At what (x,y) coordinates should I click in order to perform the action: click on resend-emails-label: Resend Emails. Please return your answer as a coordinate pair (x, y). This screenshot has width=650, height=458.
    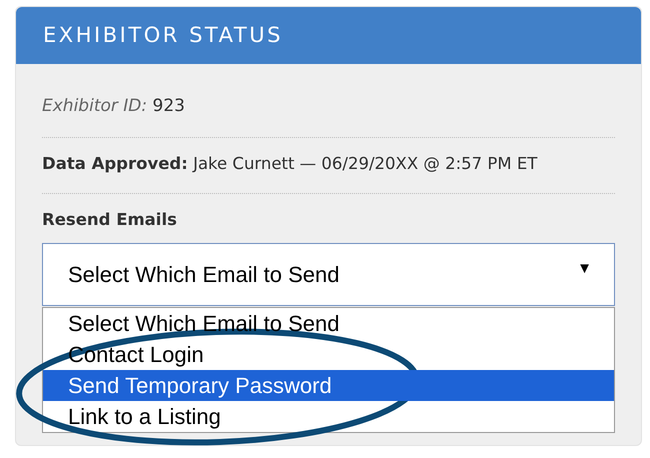
    Looking at the image, I should click on (109, 219).